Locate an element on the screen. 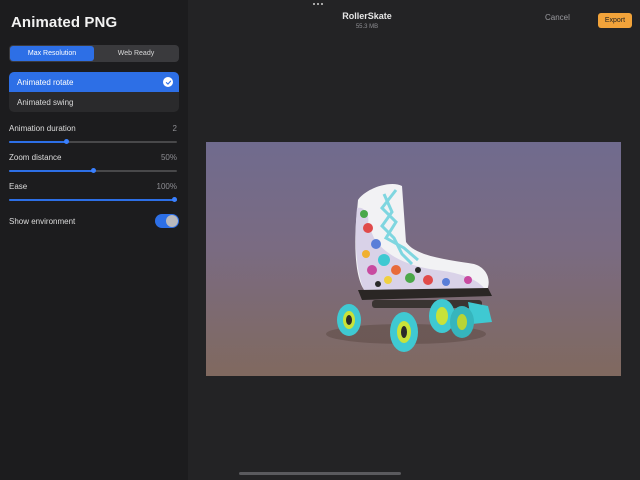 Image resolution: width=640 pixels, height=480 pixels. resolution-segmented-control: Max Resolution Web Ready is located at coordinates (94, 53).